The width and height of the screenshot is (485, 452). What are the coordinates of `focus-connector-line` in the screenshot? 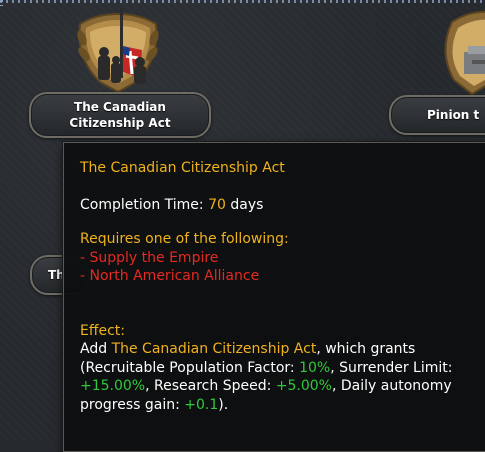 It's located at (242, 1).